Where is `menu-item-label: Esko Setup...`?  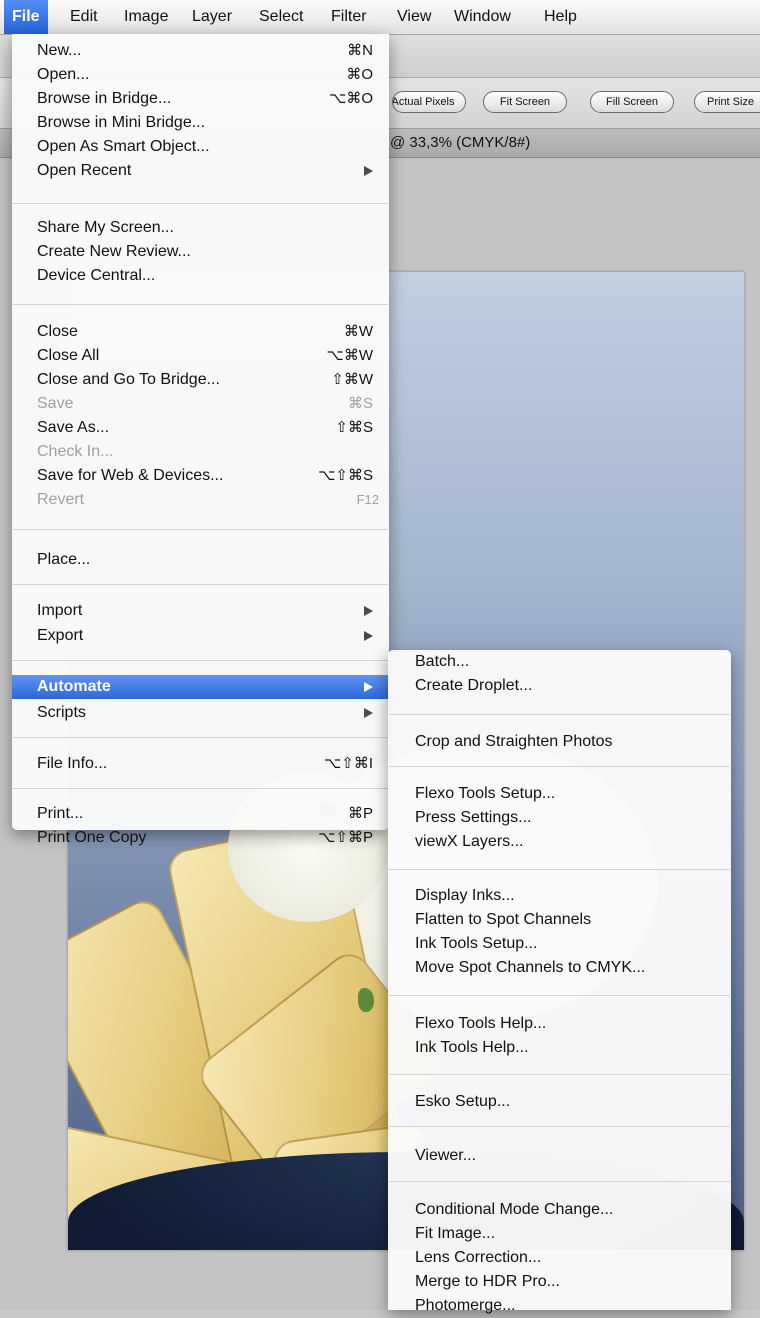
menu-item-label: Esko Setup... is located at coordinates (463, 1101).